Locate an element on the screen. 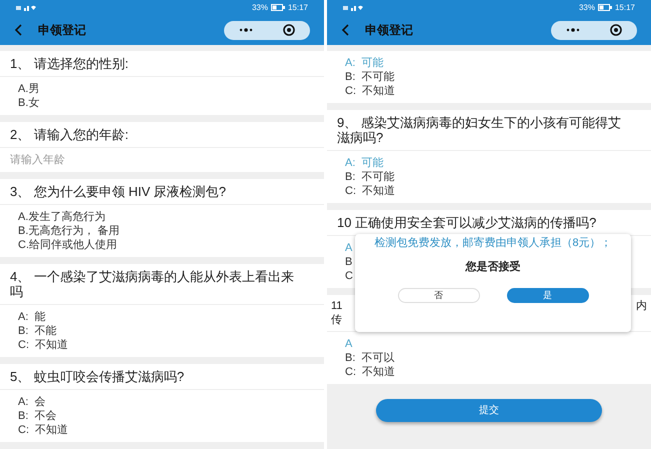 This screenshot has height=449, width=651. dialog-button: 是 is located at coordinates (547, 295).